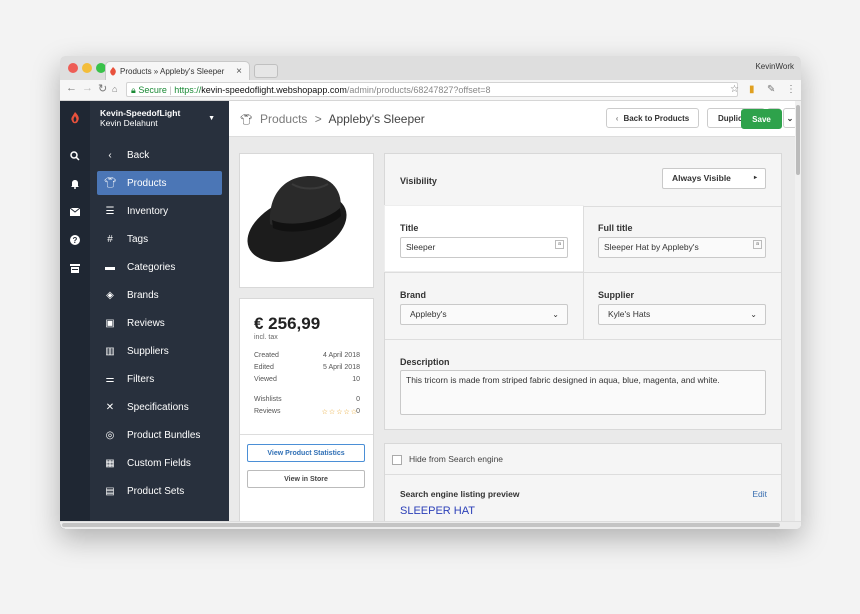 The height and width of the screenshot is (614, 860). I want to click on rating-stars: ☆☆☆☆☆, so click(340, 412).